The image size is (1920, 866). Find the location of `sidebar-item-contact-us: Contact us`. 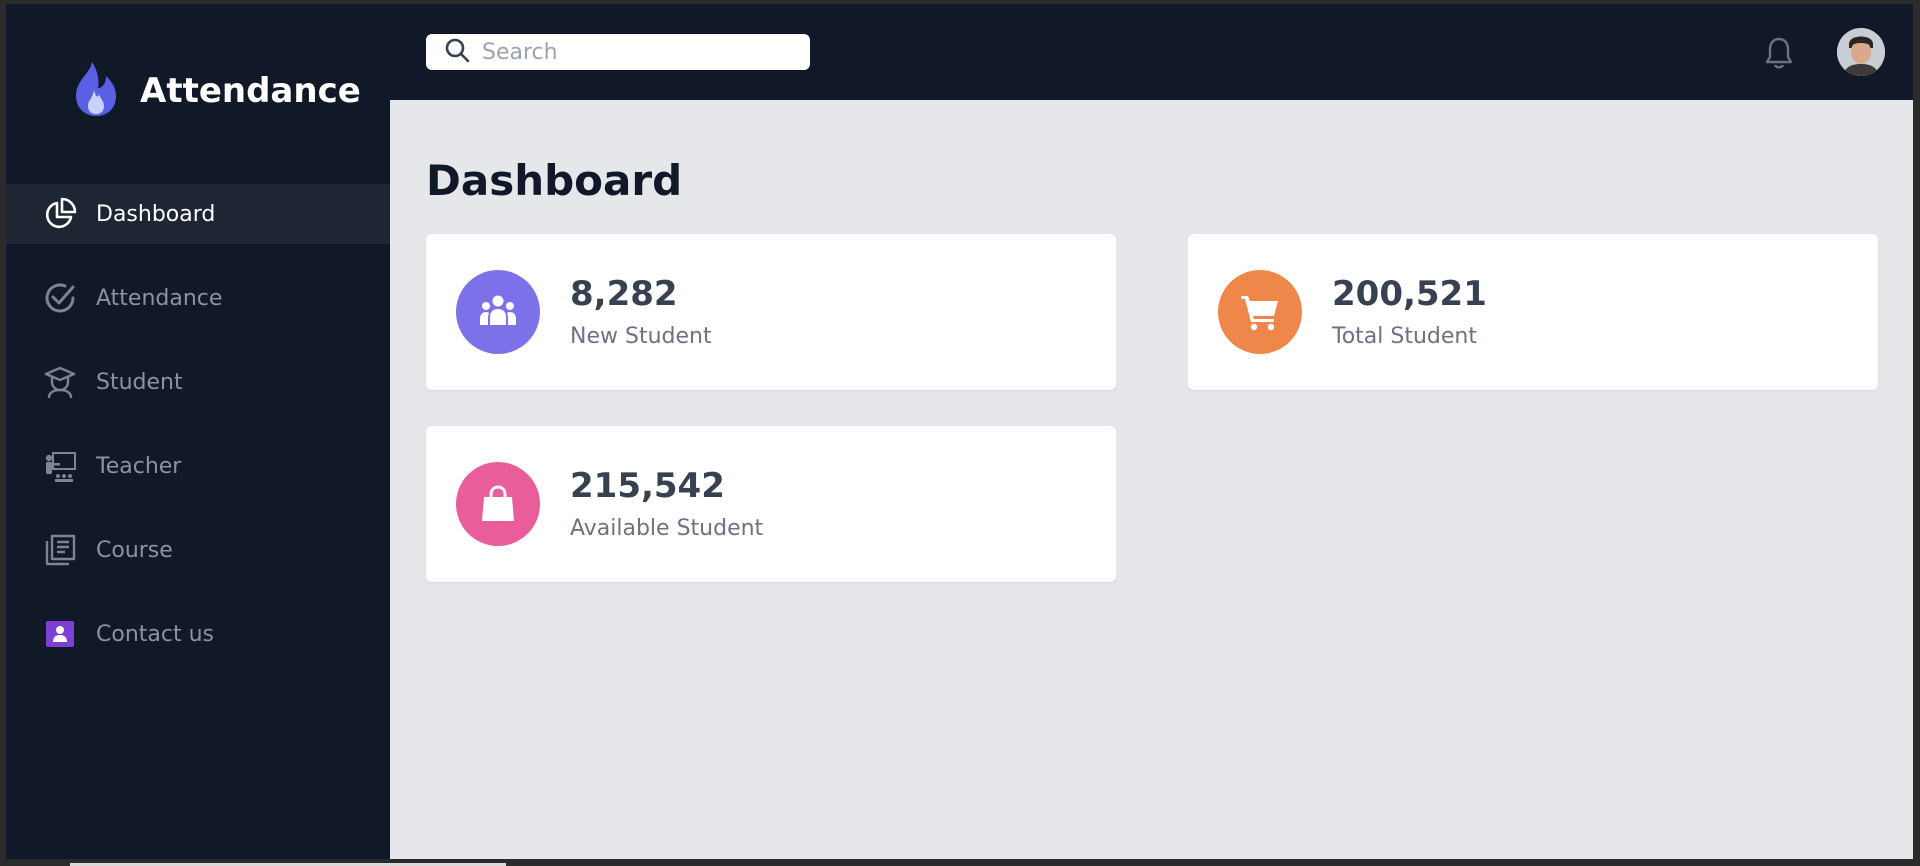

sidebar-item-contact-us: Contact us is located at coordinates (198, 634).